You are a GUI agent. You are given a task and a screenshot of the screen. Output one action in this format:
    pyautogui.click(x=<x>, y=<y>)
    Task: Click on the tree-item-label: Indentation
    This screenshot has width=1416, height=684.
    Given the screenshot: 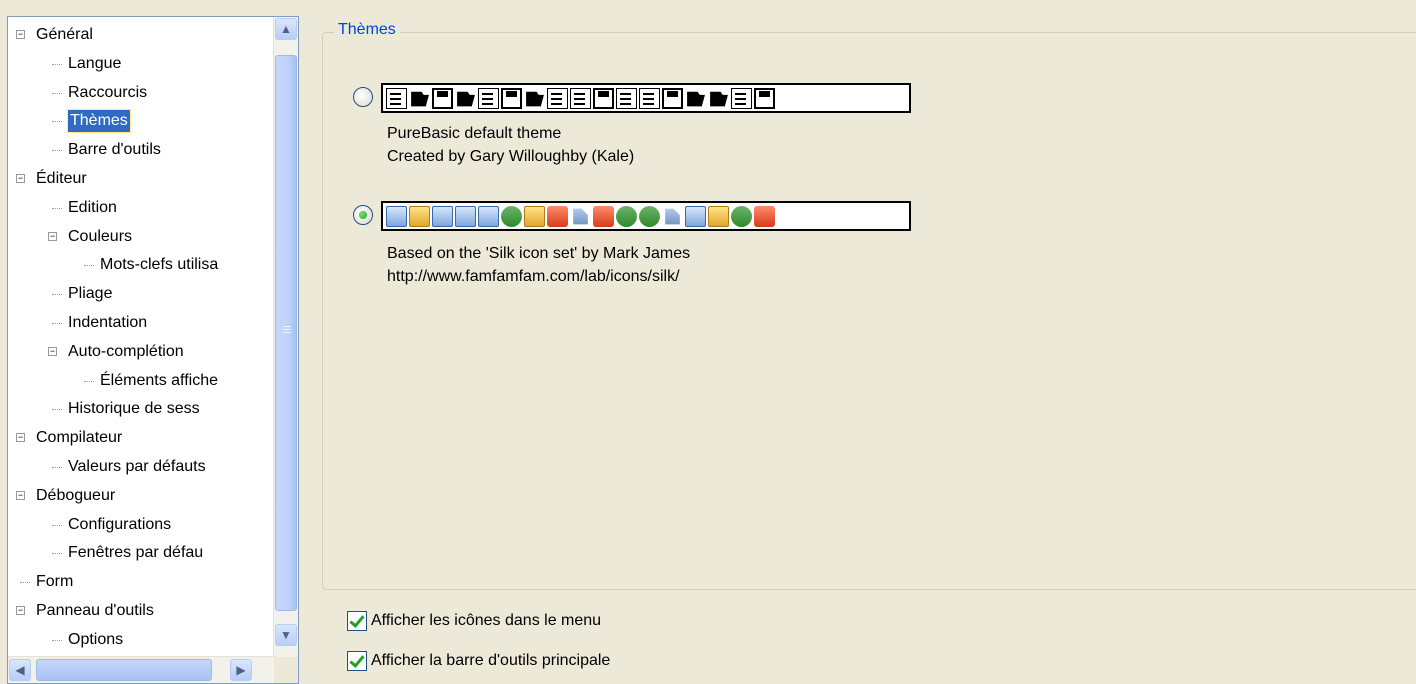 What is the action you would take?
    pyautogui.click(x=108, y=322)
    